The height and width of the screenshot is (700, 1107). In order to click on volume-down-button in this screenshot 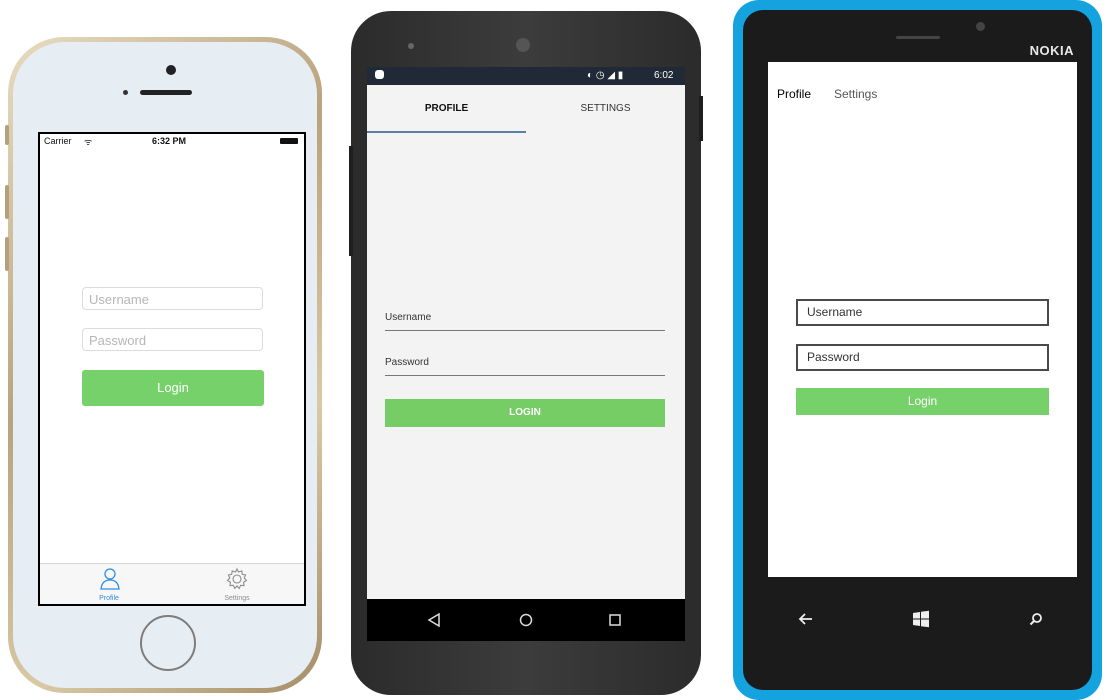, I will do `click(7, 254)`.